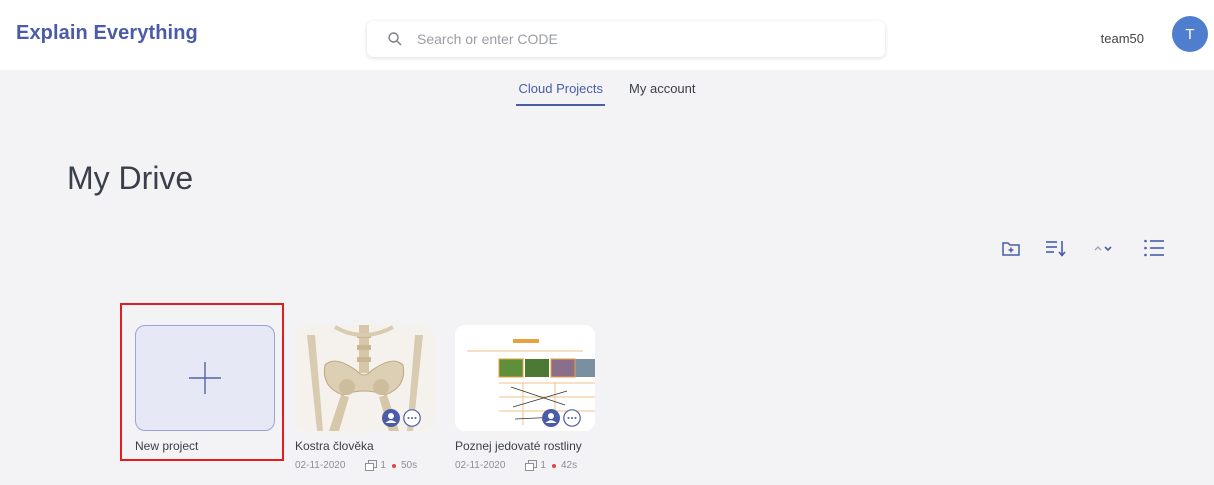 This screenshot has height=485, width=1214. What do you see at coordinates (637, 39) in the screenshot?
I see `search-input` at bounding box center [637, 39].